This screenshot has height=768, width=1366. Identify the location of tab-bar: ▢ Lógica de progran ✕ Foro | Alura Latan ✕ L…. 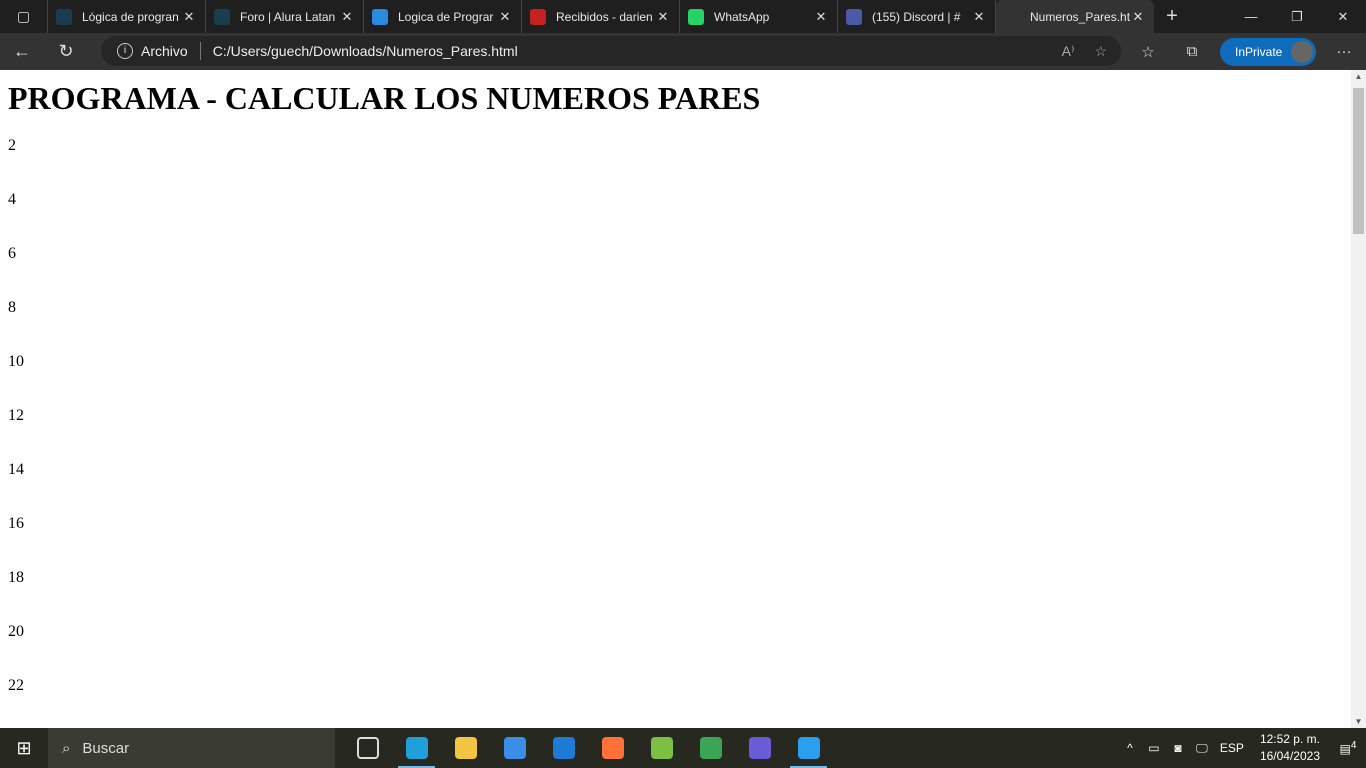
(683, 16).